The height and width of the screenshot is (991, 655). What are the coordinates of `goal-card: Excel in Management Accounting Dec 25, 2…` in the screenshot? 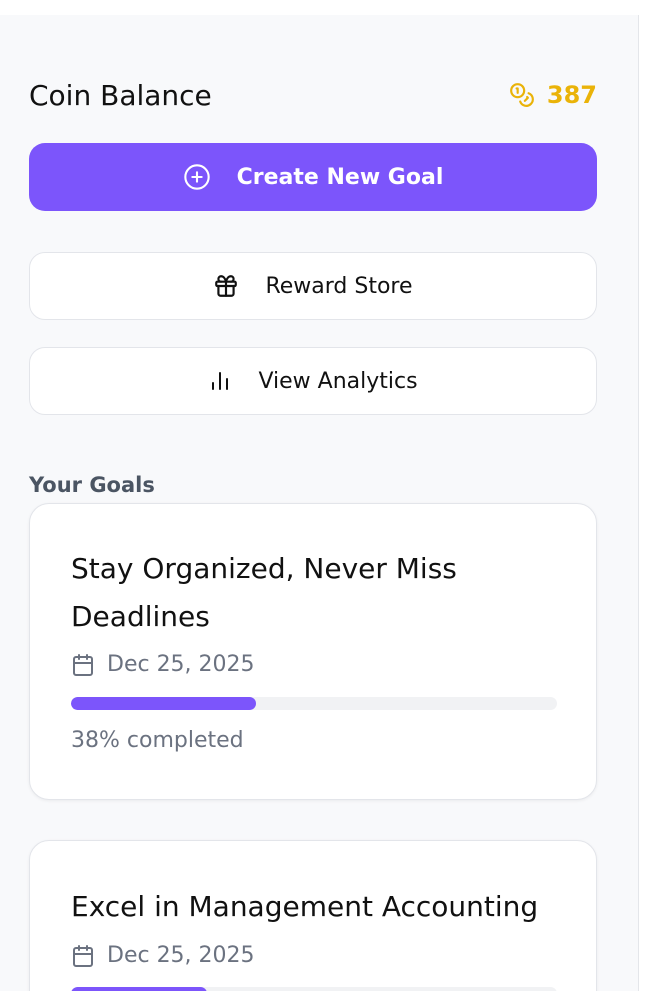 It's located at (313, 915).